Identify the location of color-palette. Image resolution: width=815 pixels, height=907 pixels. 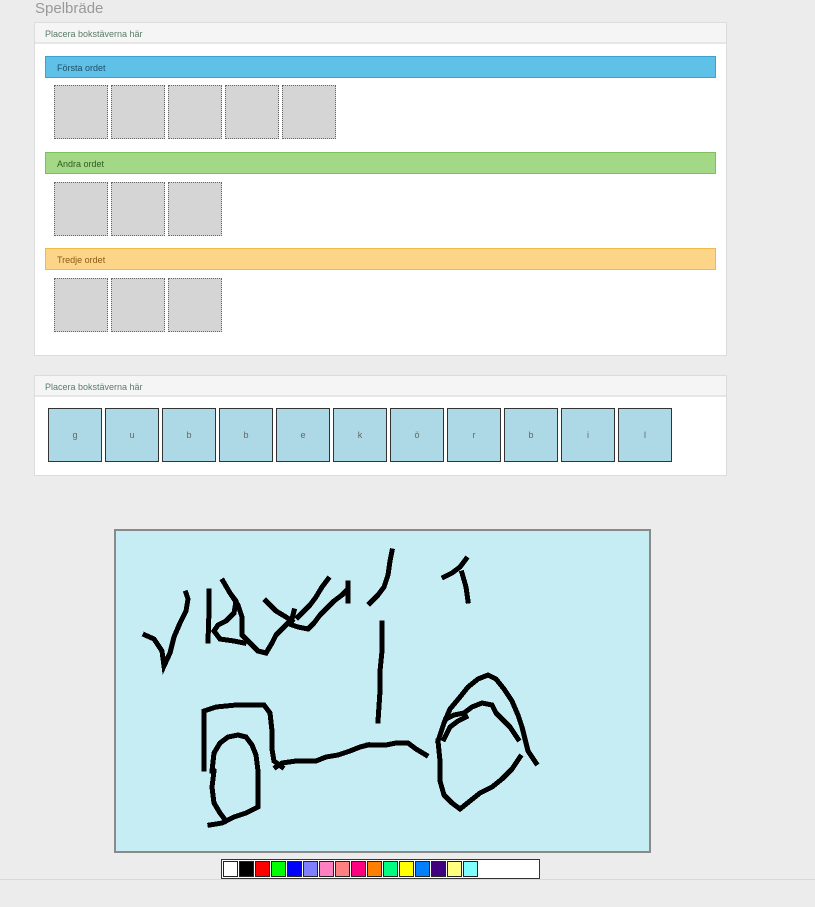
(380, 869).